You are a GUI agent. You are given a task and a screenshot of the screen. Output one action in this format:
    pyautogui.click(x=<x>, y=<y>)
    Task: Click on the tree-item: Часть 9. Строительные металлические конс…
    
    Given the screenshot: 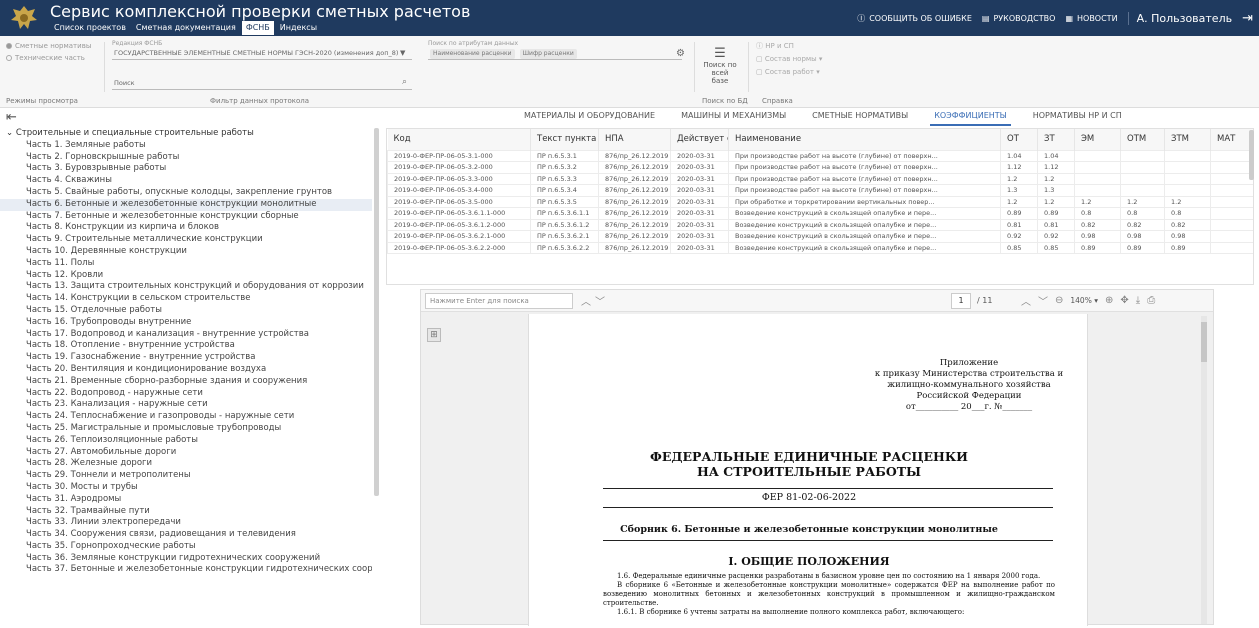 What is the action you would take?
    pyautogui.click(x=186, y=240)
    